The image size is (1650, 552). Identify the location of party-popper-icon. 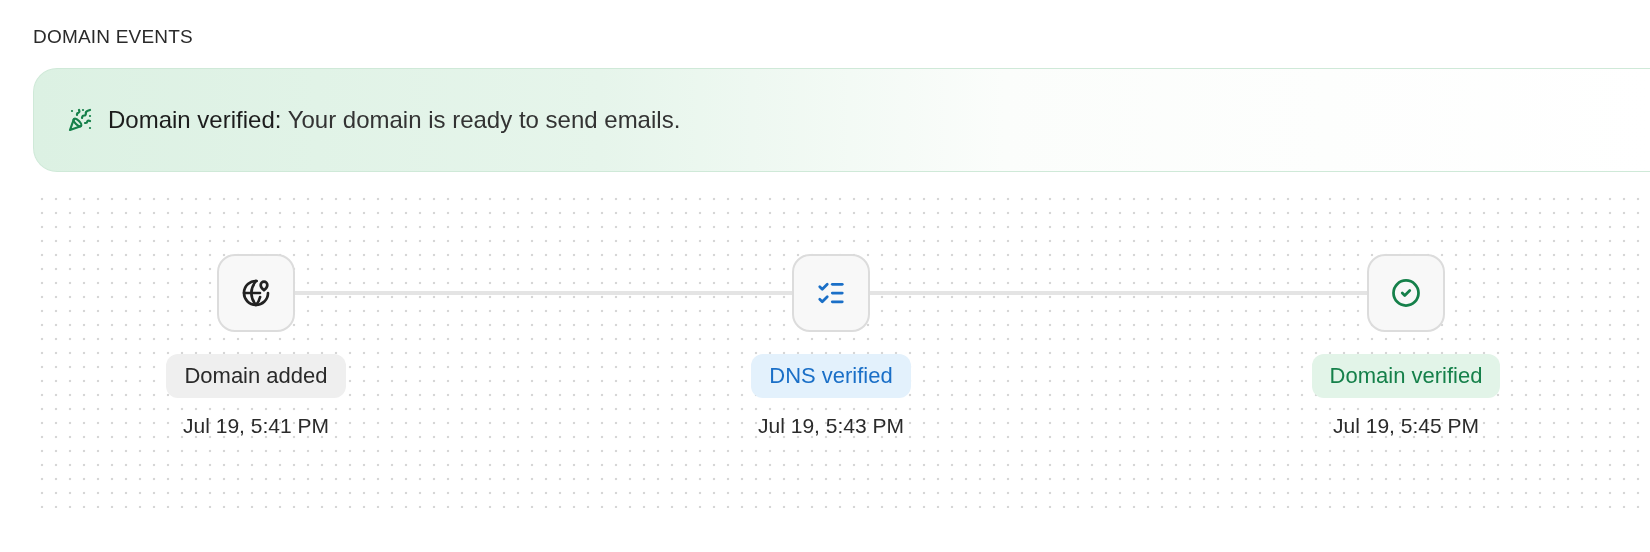
(80, 120).